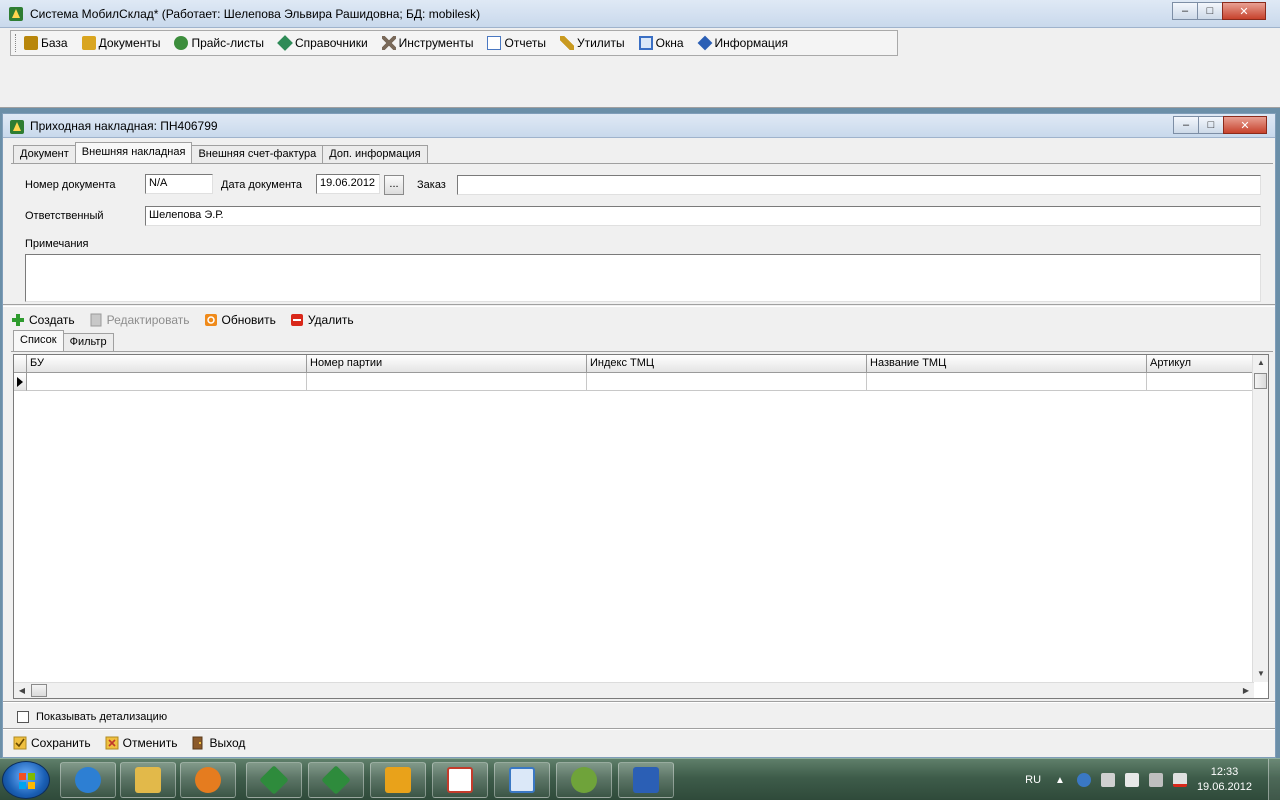 The width and height of the screenshot is (1280, 800). Describe the element at coordinates (39, 690) in the screenshot. I see `horizontal-scroll-thumb` at that location.